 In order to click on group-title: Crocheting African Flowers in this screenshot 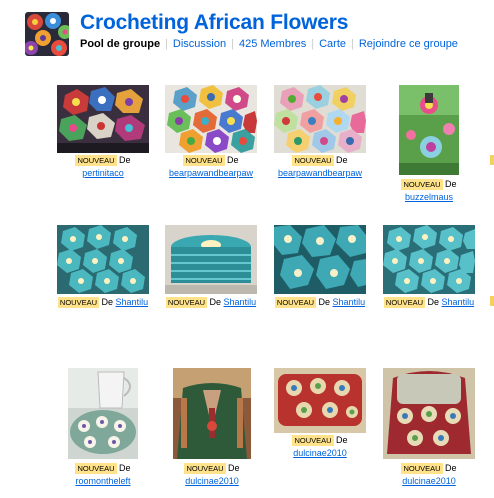, I will do `click(214, 23)`.